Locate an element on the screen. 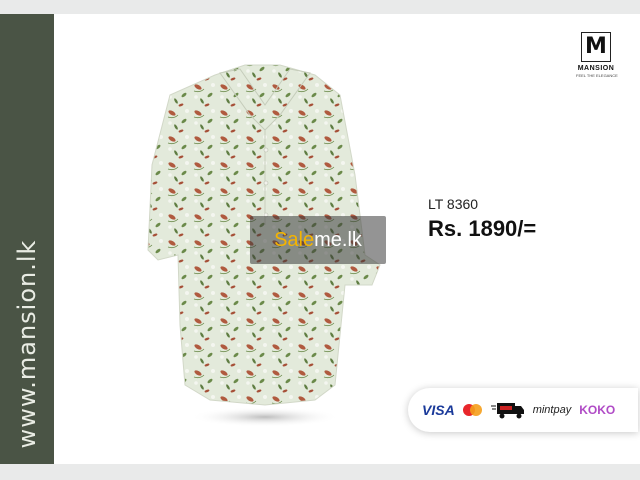 The height and width of the screenshot is (480, 640). logo-brand-name: MANSION is located at coordinates (596, 68).